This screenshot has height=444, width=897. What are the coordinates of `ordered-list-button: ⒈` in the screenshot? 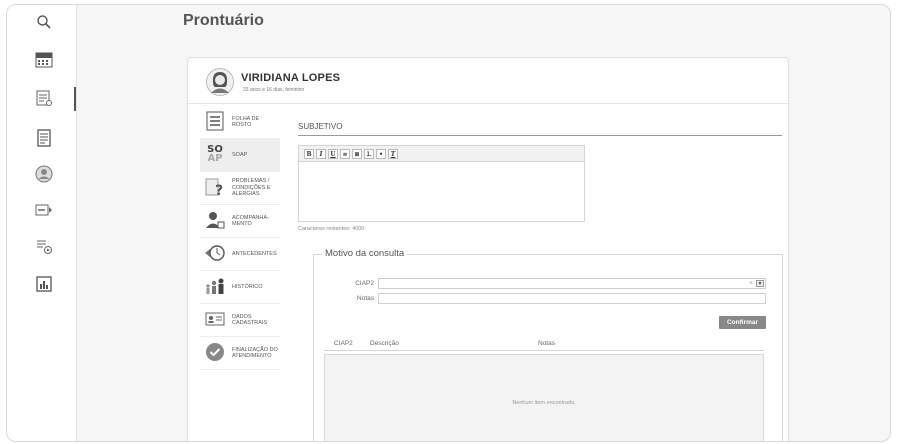 It's located at (369, 153).